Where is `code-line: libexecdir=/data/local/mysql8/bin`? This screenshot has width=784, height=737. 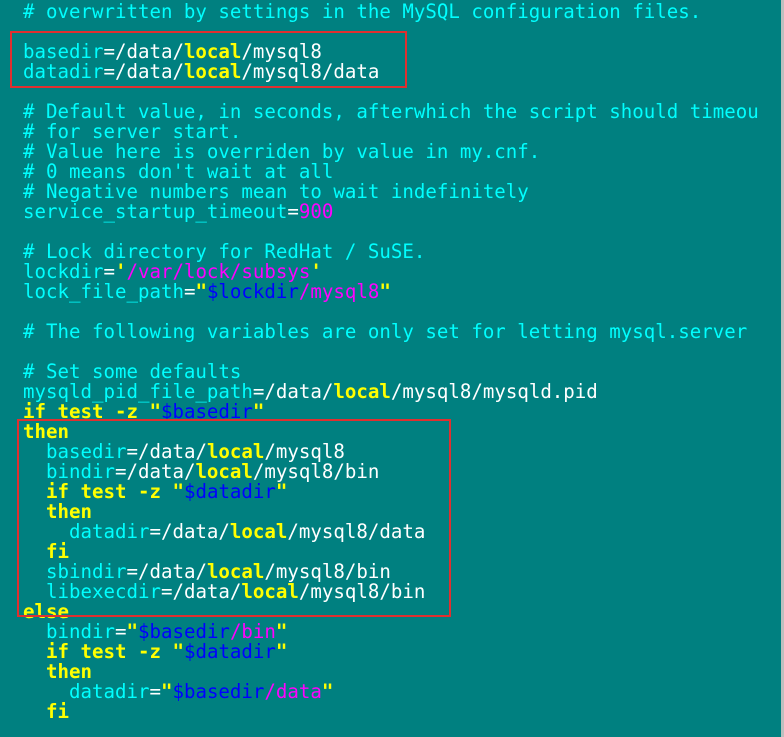
code-line: libexecdir=/data/local/mysql8/bin is located at coordinates (224, 592).